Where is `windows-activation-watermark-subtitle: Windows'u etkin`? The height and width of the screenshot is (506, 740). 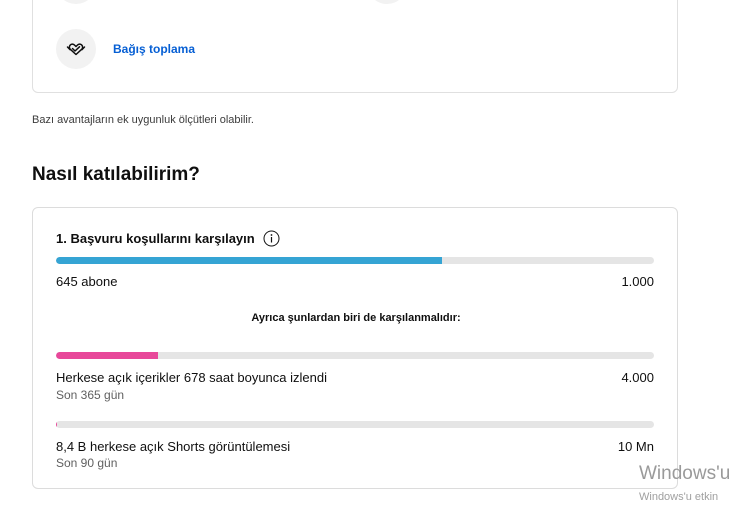 windows-activation-watermark-subtitle: Windows'u etkin is located at coordinates (679, 497).